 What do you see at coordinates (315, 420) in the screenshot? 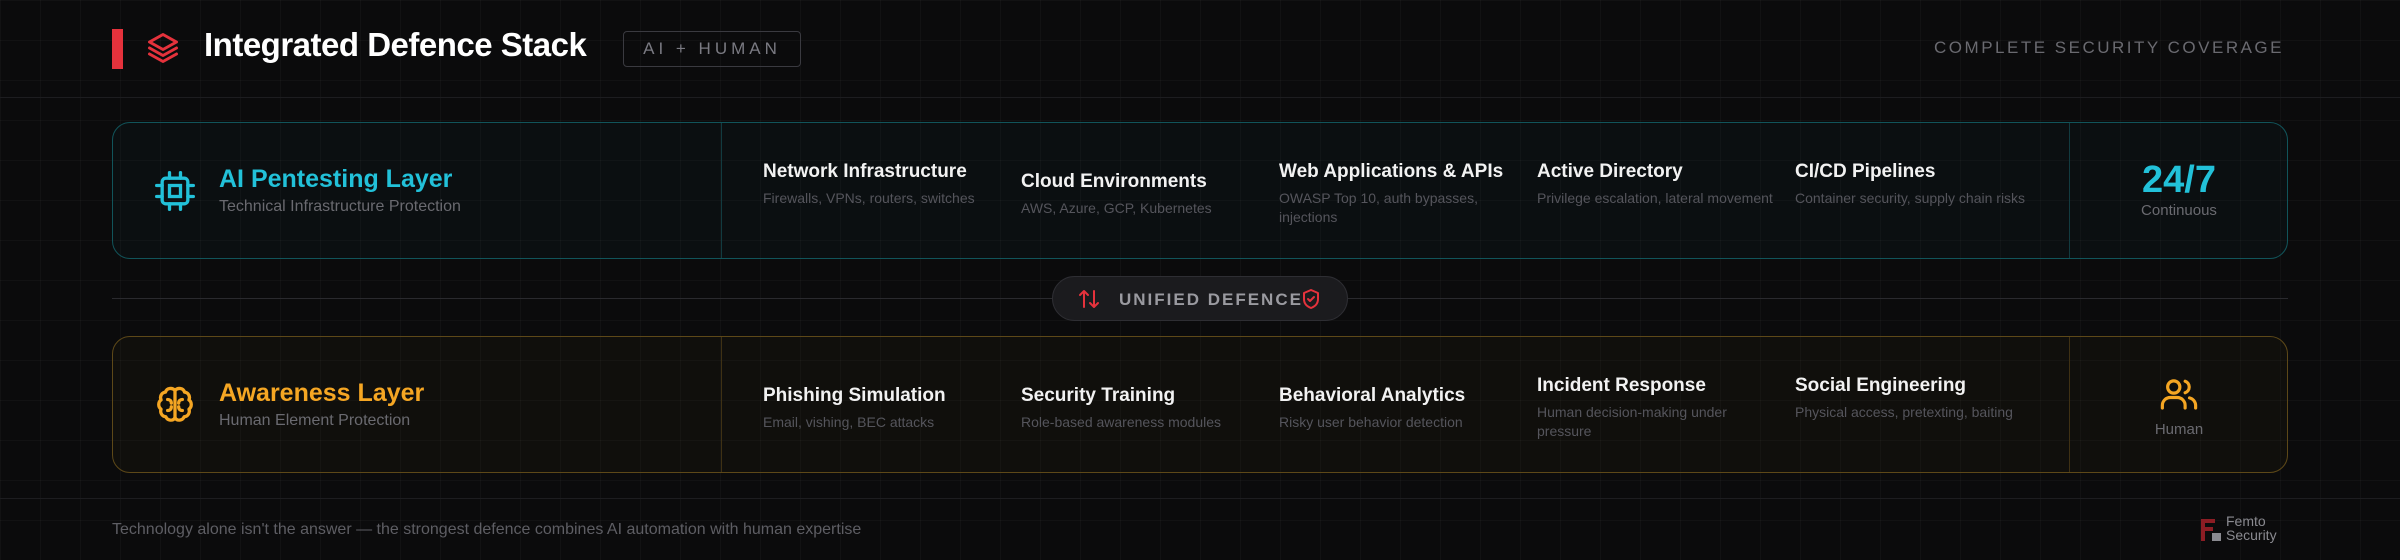
I see `layer-subtitle: Human Element Protection` at bounding box center [315, 420].